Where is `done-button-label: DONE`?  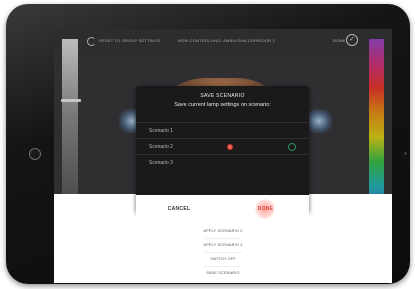 done-button-label: DONE is located at coordinates (265, 209).